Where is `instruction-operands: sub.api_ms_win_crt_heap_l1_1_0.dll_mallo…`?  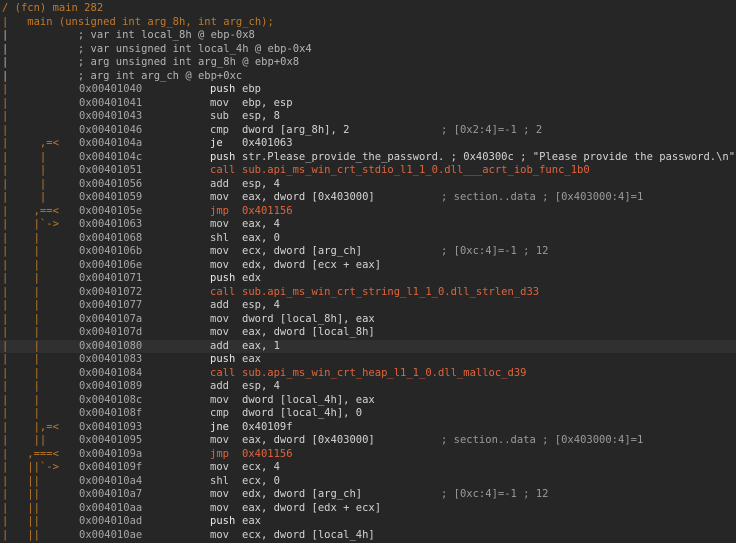 instruction-operands: sub.api_ms_win_crt_heap_l1_1_0.dll_mallo… is located at coordinates (384, 374).